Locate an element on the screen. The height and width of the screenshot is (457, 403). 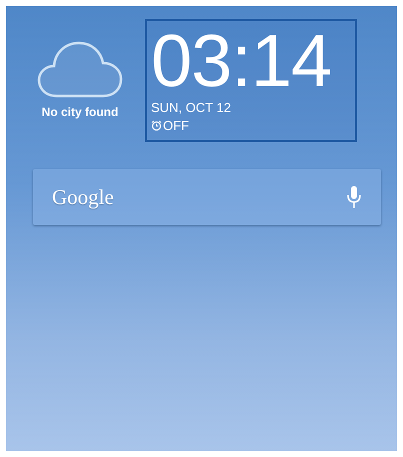
microphone-icon is located at coordinates (354, 197).